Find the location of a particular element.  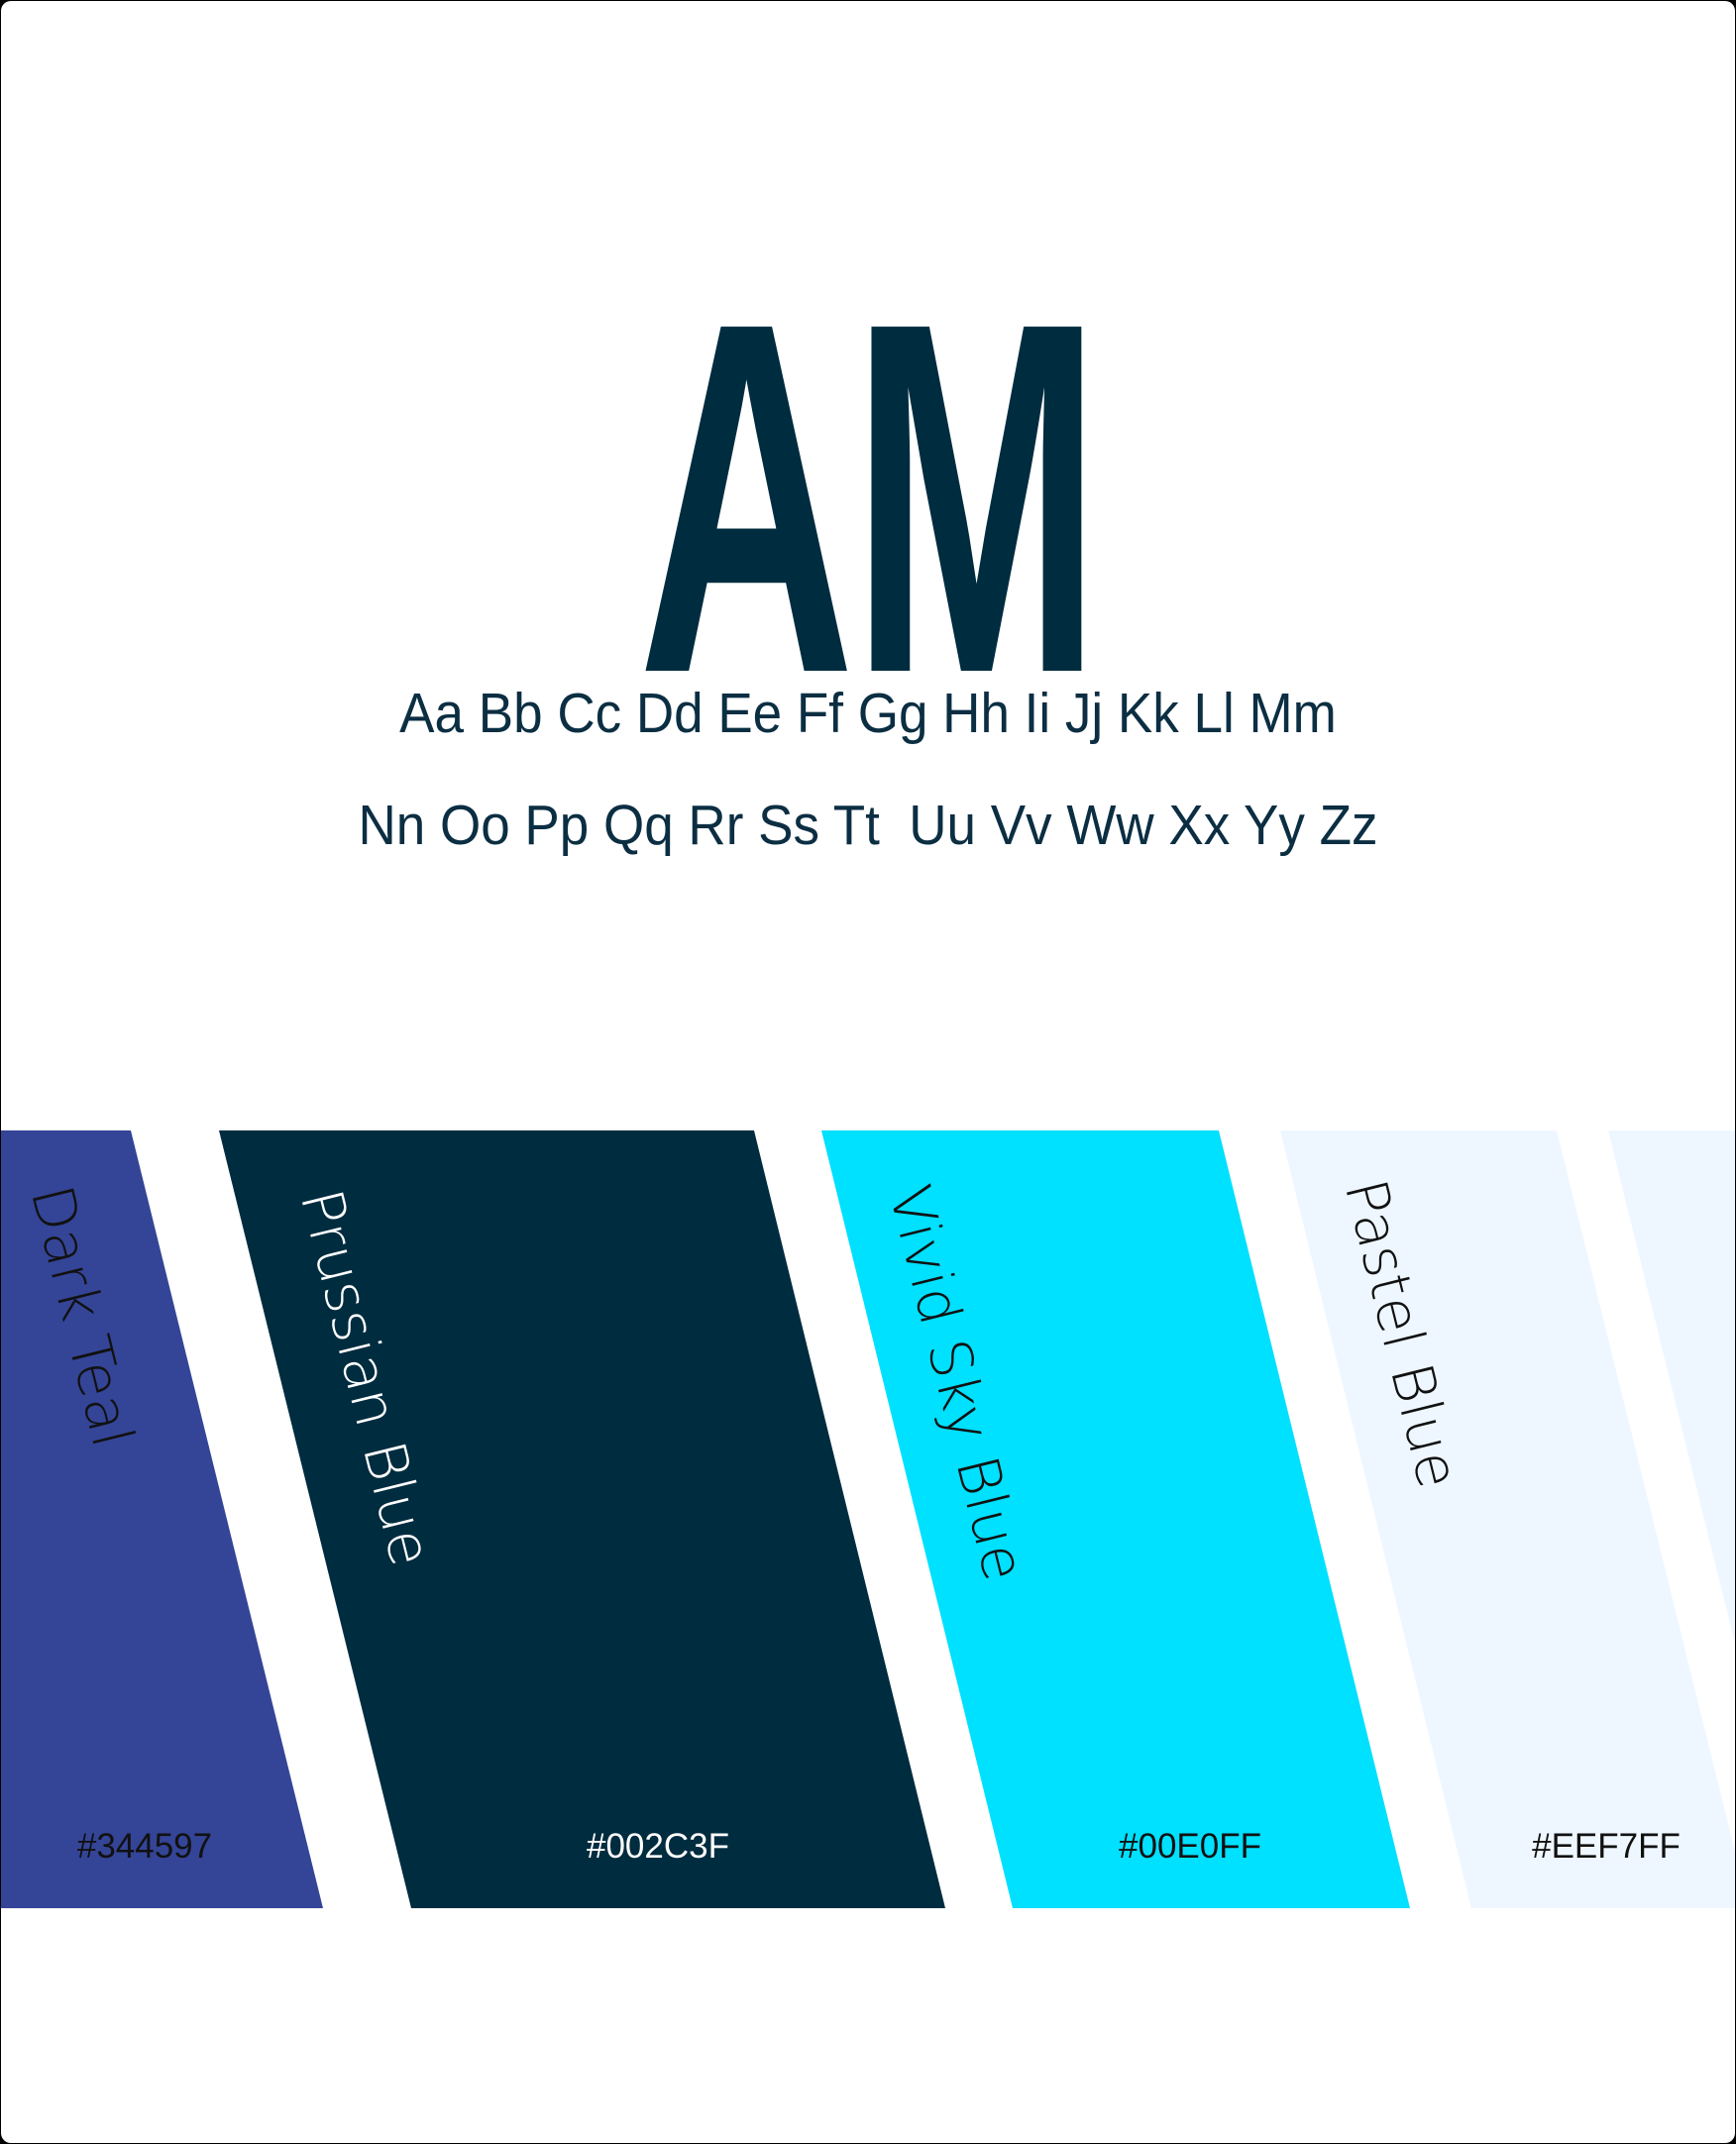

alphabet-line-2: Nn Oo Pp Qq Rr Ss Tt Uu Vv Ww Xx Yy Zz is located at coordinates (868, 825).